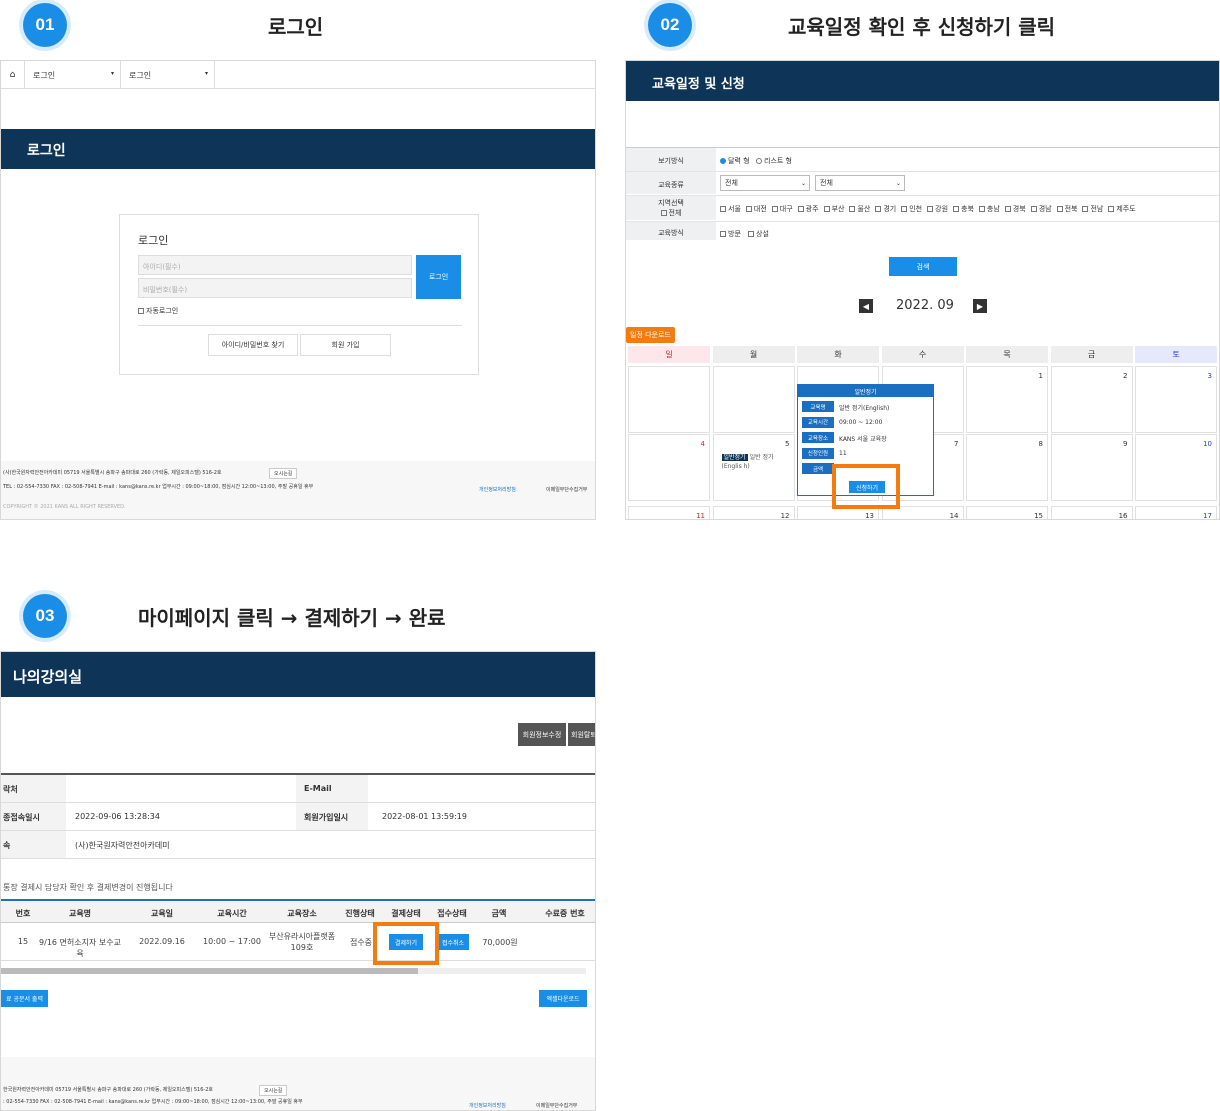  Describe the element at coordinates (452, 913) in the screenshot. I see `column-header: 접수상태` at that location.